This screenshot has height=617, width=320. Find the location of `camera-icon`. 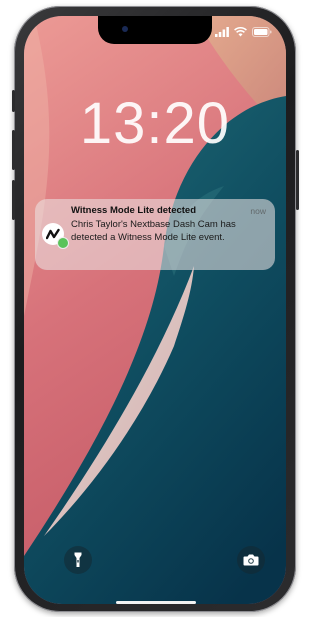

camera-icon is located at coordinates (251, 560).